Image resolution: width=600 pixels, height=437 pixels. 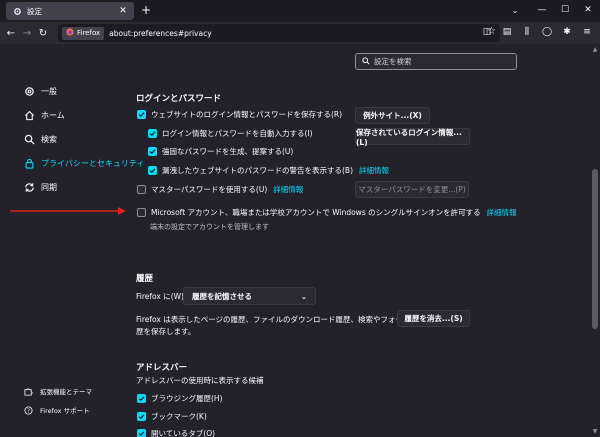 What do you see at coordinates (141, 398) in the screenshot?
I see `browsing-history-checkbox` at bounding box center [141, 398].